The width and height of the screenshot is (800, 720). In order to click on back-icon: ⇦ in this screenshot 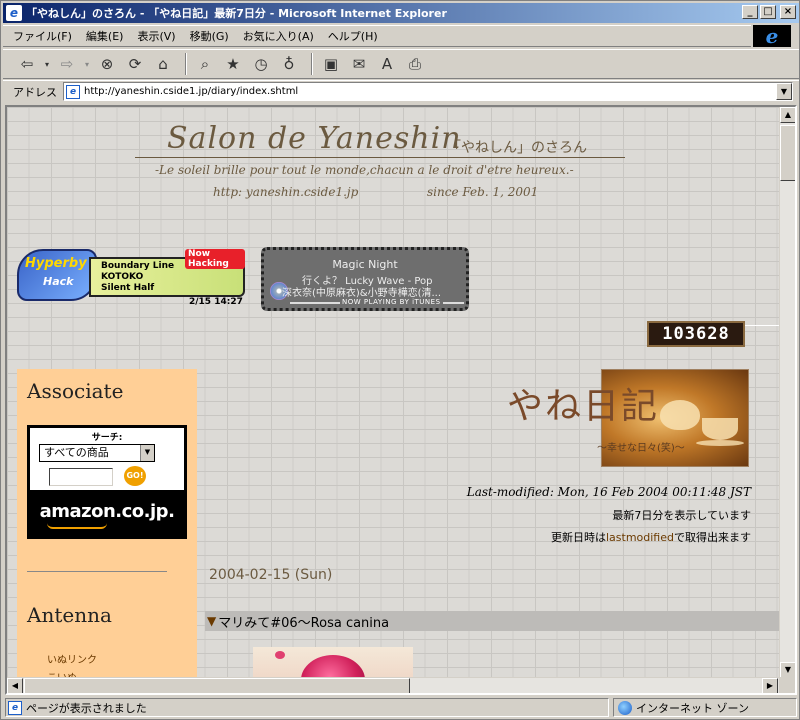, I will do `click(27, 64)`.